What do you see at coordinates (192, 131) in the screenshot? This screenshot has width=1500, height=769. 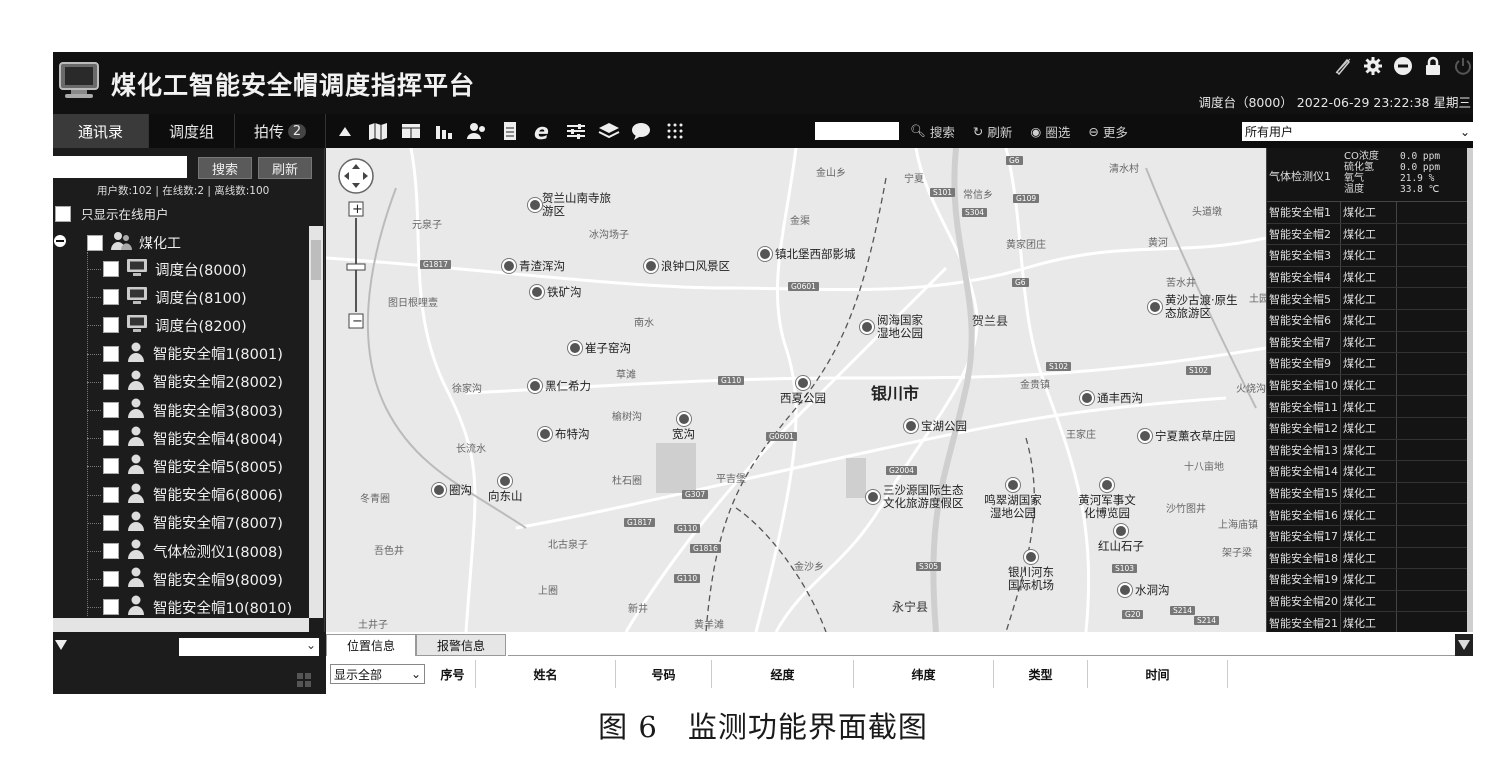 I see `tab-dispatch-group: 调度组` at bounding box center [192, 131].